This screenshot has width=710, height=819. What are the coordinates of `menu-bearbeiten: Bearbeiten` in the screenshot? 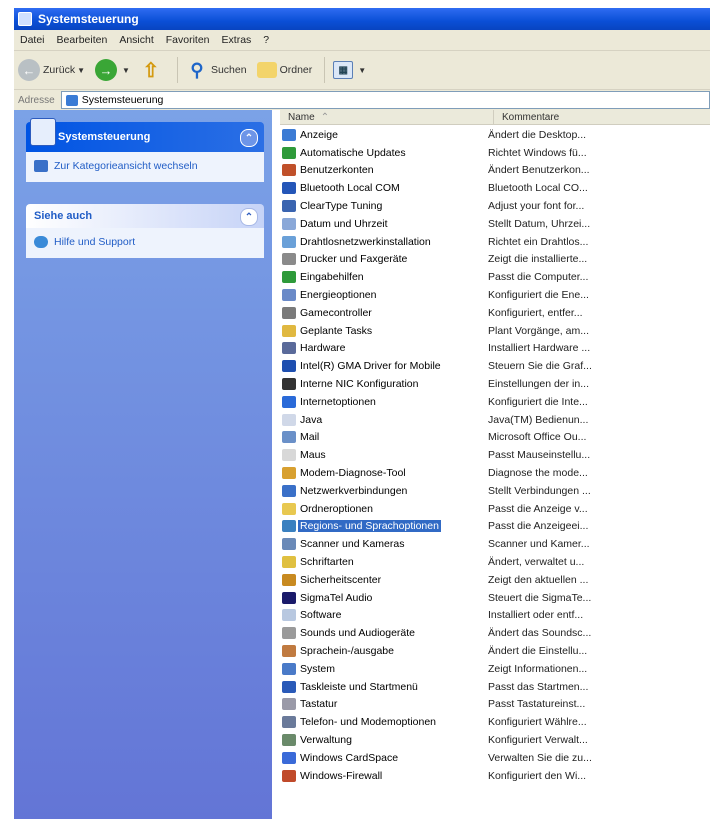 It's located at (82, 40).